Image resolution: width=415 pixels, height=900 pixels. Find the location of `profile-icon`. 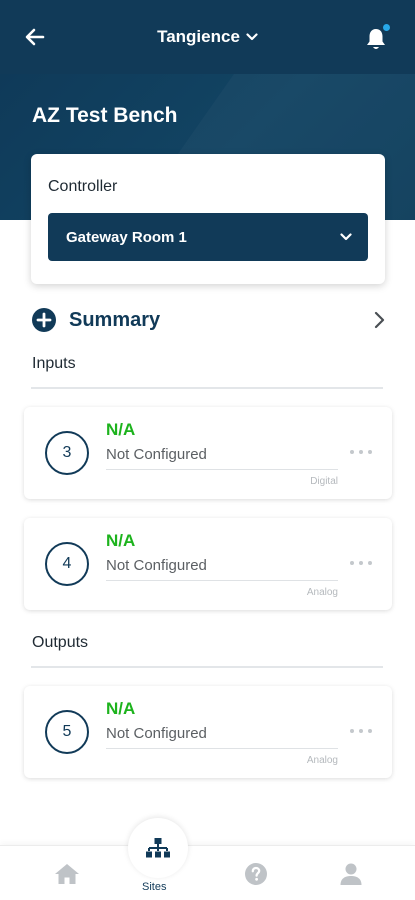

profile-icon is located at coordinates (351, 874).